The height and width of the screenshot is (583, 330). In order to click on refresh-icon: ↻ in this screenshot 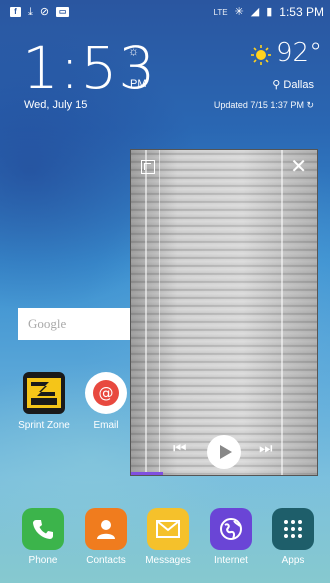, I will do `click(310, 105)`.